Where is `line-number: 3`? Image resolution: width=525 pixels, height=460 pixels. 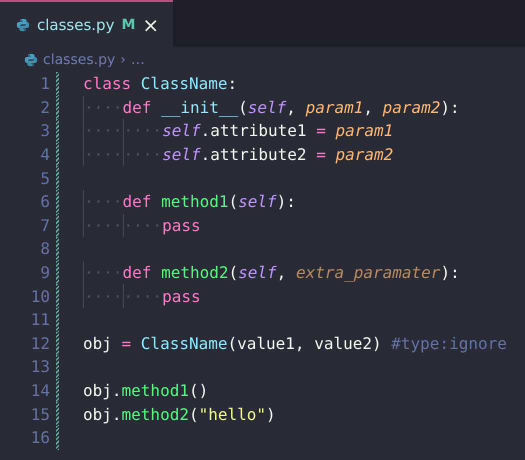 line-number: 3 is located at coordinates (44, 130).